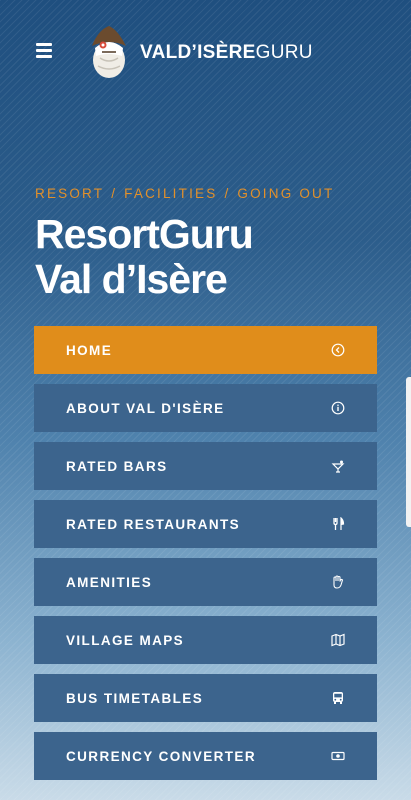 The height and width of the screenshot is (800, 411). I want to click on brand-light-text: GURU, so click(284, 52).